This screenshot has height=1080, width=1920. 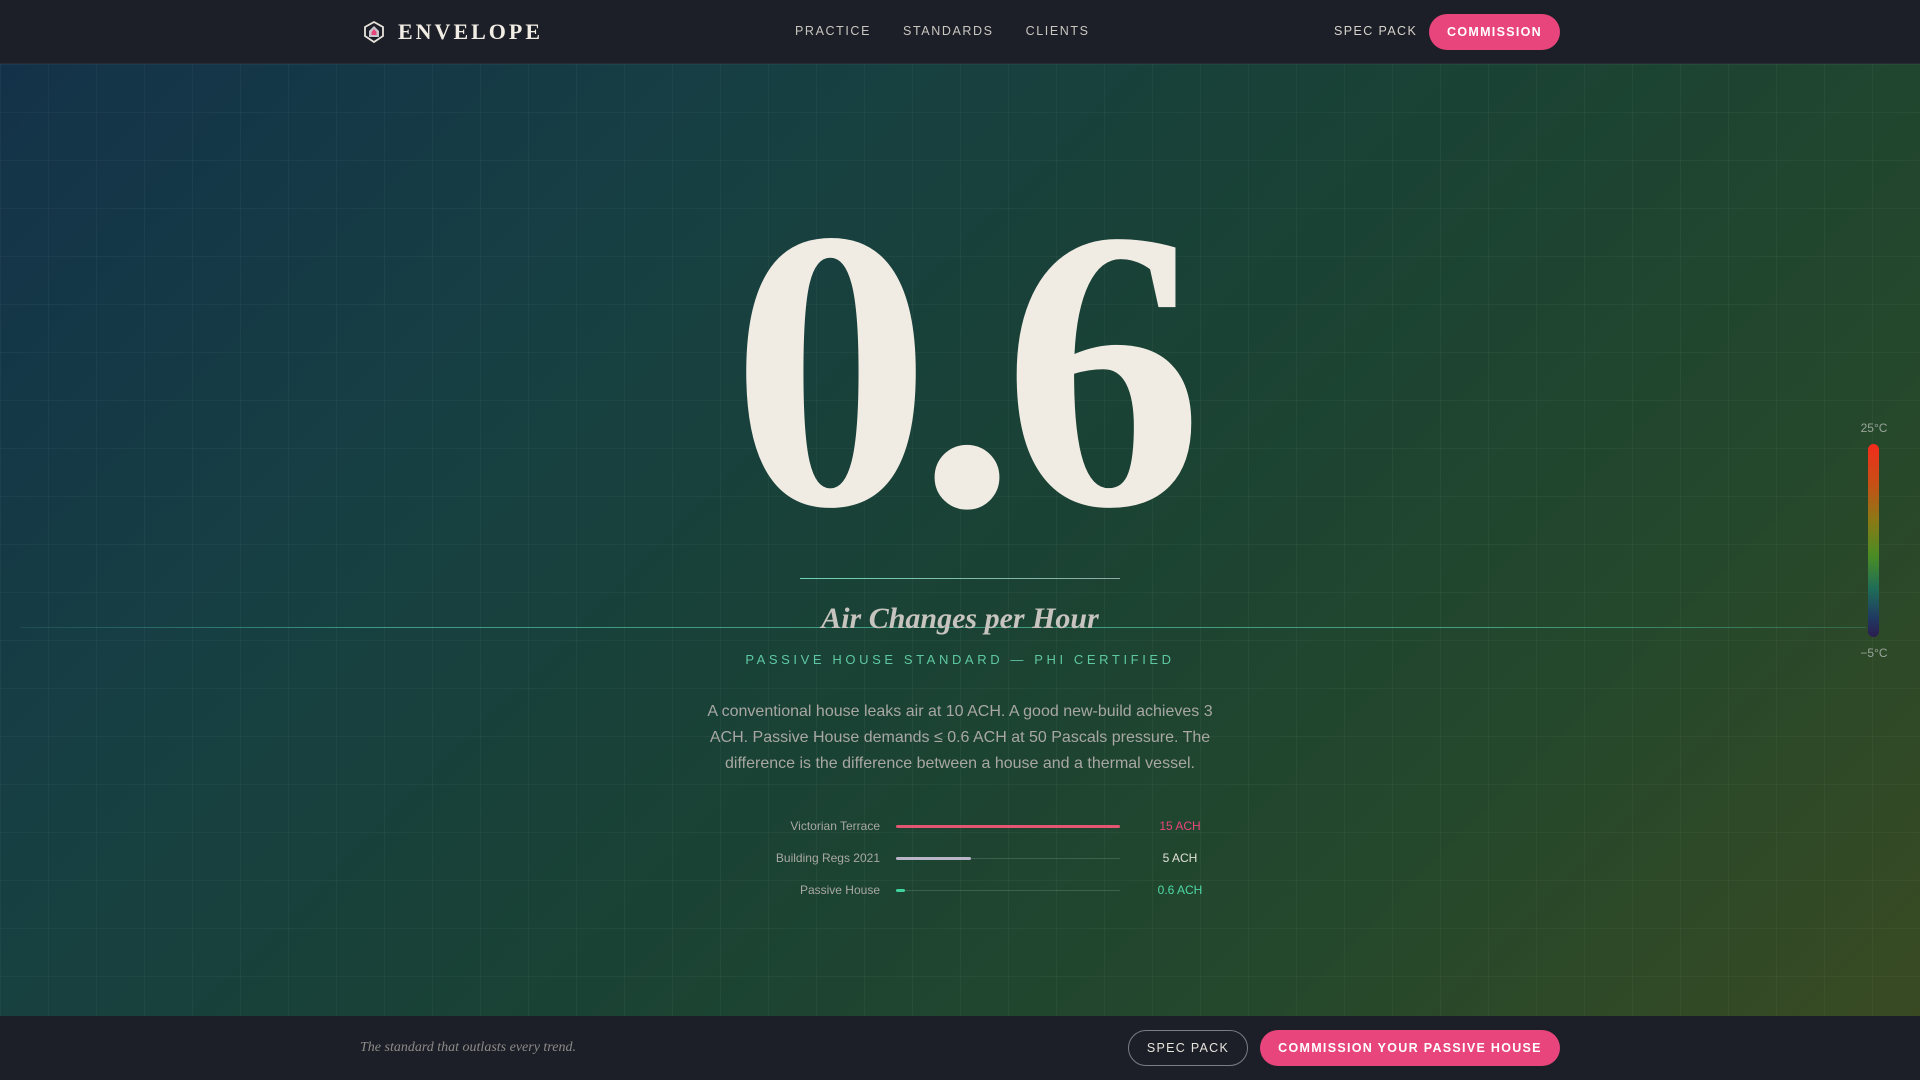 I want to click on main-nav: PRACTICE STANDARDS CLIENTS, so click(x=942, y=31).